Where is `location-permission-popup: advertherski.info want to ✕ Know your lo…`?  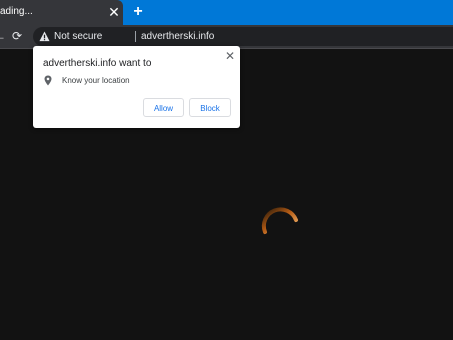
location-permission-popup: advertherski.info want to ✕ Know your lo… is located at coordinates (136, 87).